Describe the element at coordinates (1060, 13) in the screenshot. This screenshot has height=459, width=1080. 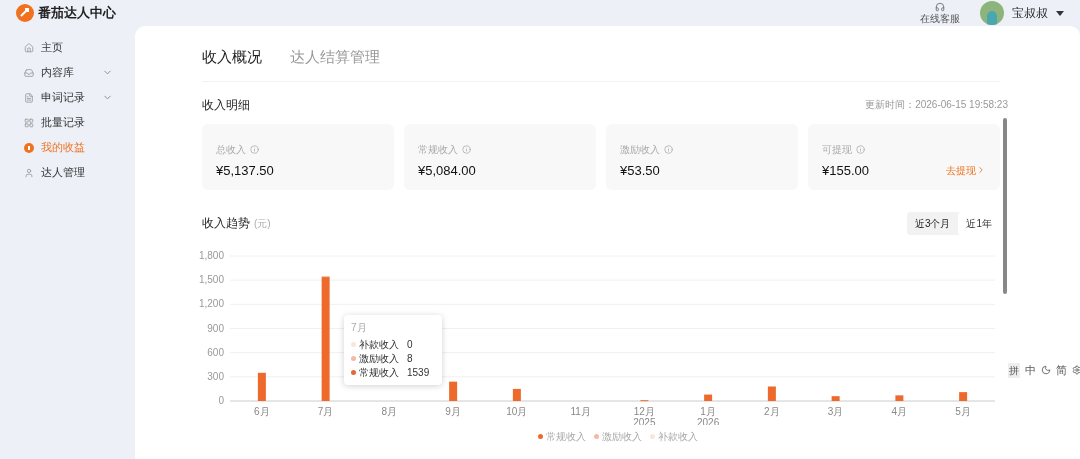
I see `caret-icon` at that location.